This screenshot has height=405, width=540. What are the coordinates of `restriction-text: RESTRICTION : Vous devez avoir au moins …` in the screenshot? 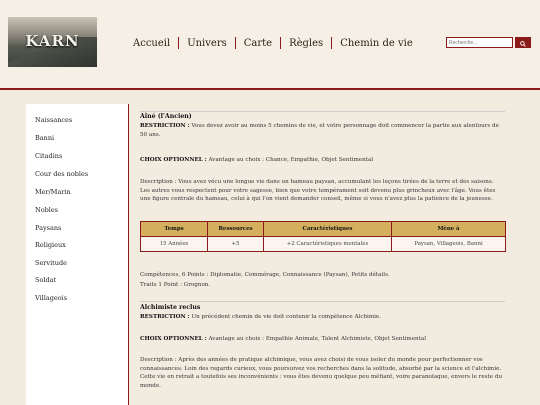 It's located at (322, 130).